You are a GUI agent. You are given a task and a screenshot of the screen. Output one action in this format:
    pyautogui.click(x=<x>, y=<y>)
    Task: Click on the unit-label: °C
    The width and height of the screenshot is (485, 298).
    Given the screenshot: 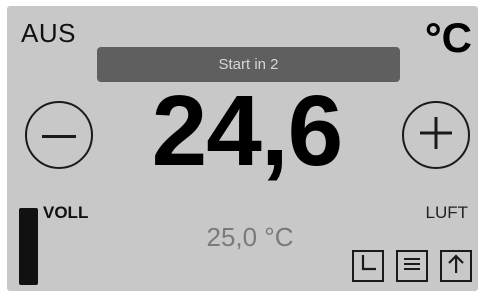 What is the action you would take?
    pyautogui.click(x=448, y=38)
    